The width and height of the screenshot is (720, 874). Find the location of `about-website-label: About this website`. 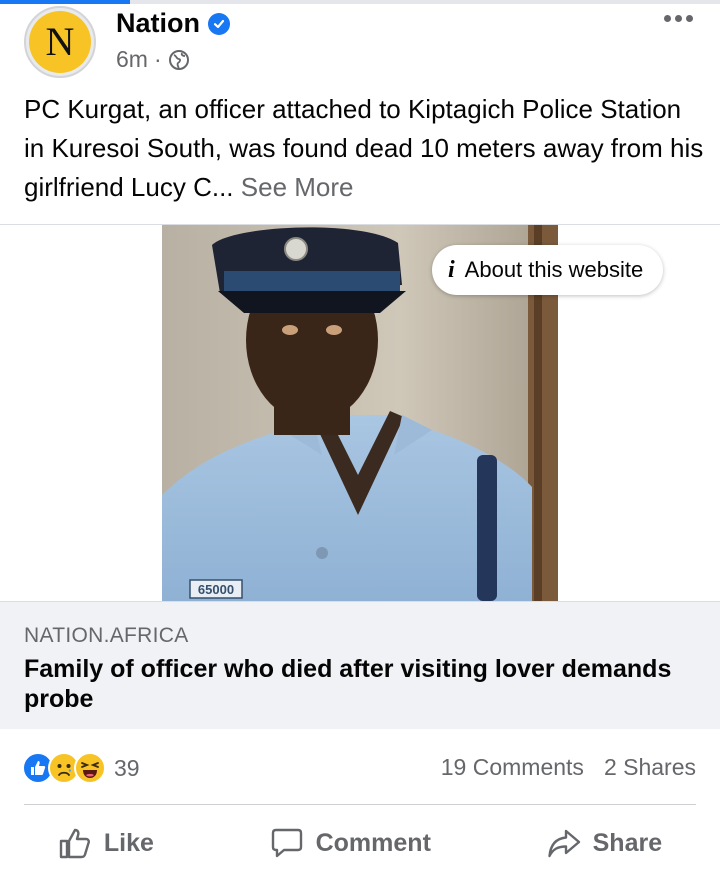

about-website-label: About this website is located at coordinates (554, 269).